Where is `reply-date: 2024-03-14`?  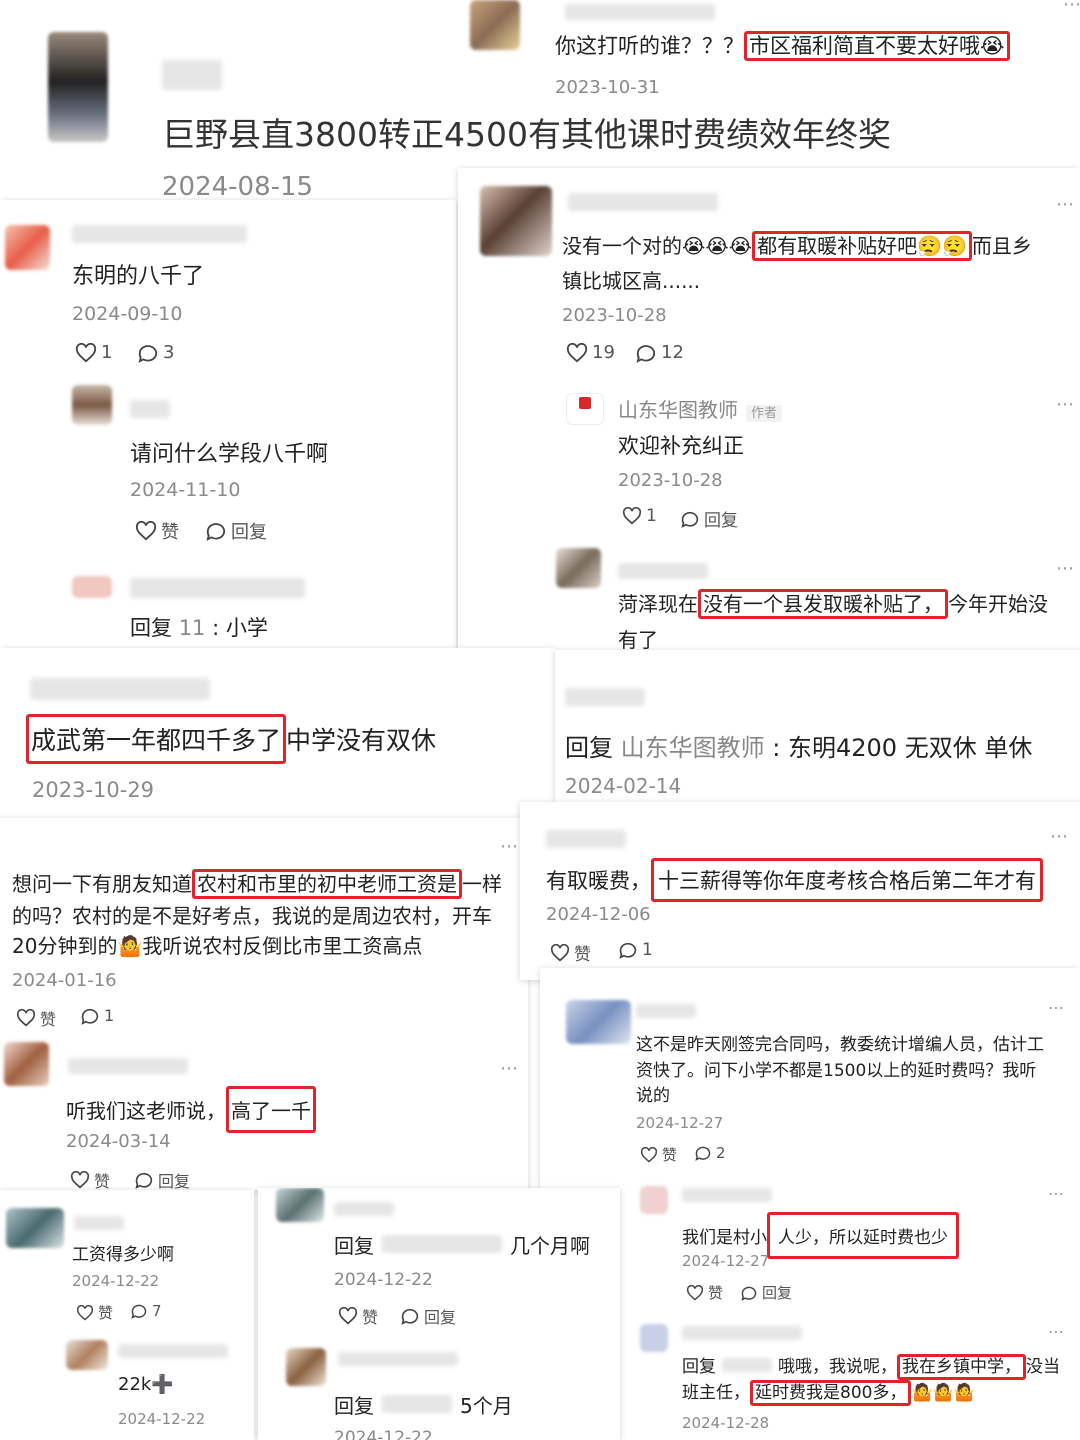
reply-date: 2024-03-14 is located at coordinates (118, 1141).